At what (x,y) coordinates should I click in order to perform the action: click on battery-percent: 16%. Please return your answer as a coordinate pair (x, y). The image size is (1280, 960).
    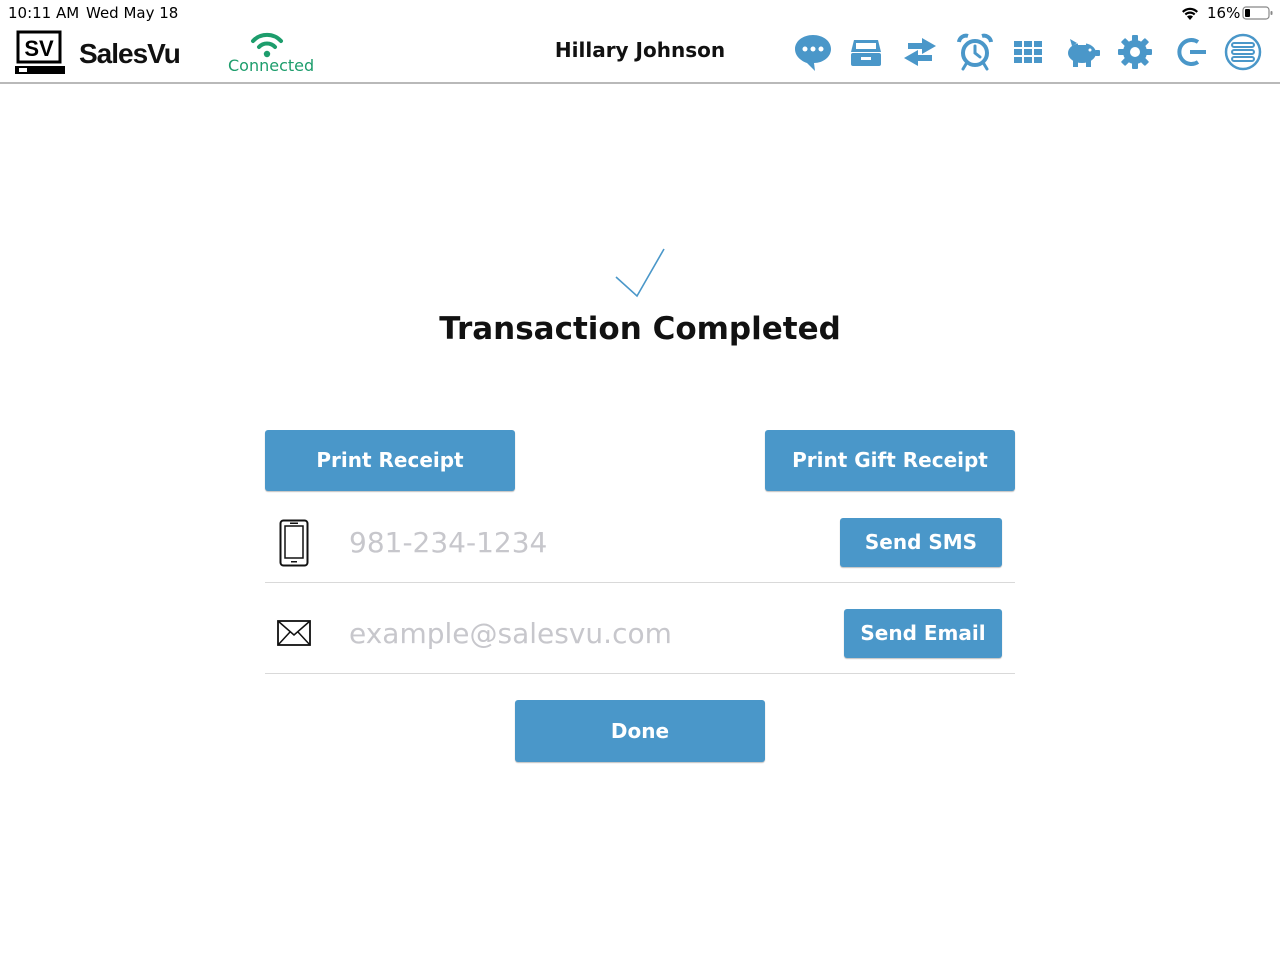
    Looking at the image, I should click on (1224, 13).